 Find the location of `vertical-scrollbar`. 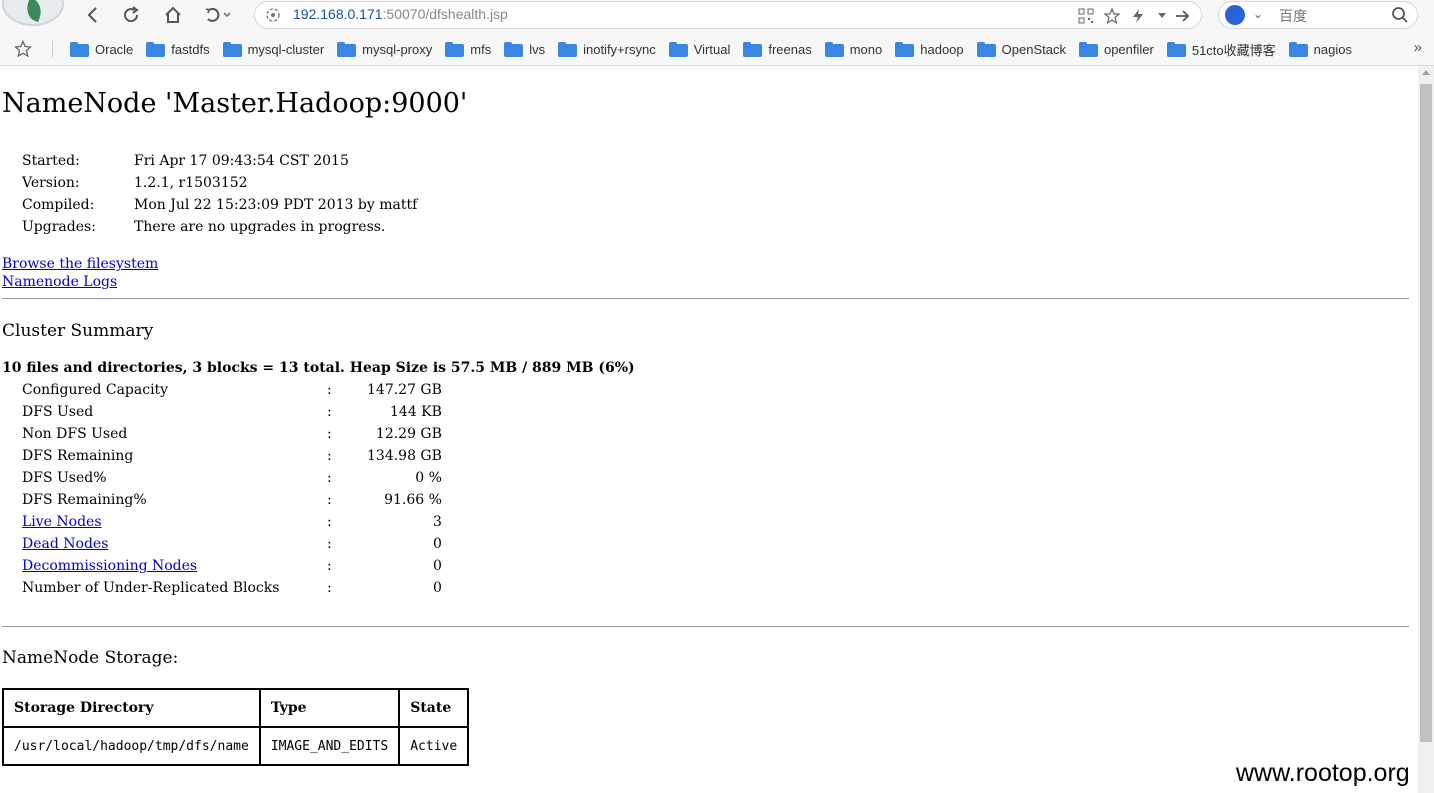

vertical-scrollbar is located at coordinates (1426, 429).